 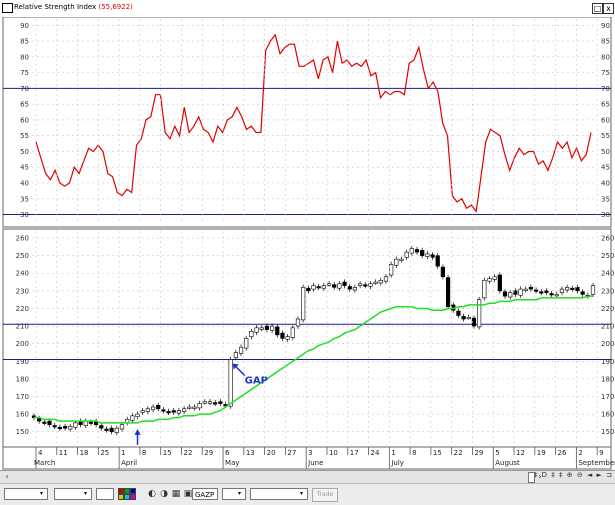 What do you see at coordinates (44, 463) in the screenshot?
I see `month-label: March` at bounding box center [44, 463].